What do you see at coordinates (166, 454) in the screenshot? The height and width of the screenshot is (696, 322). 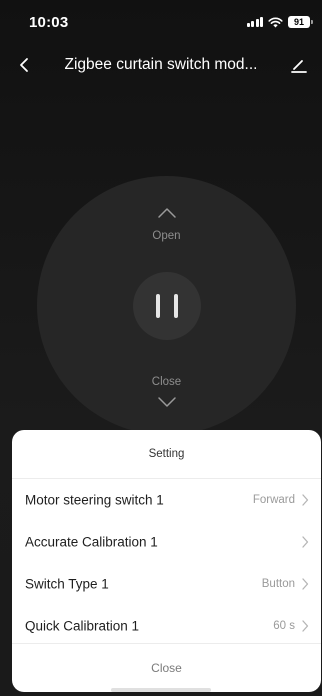 I see `sheet-title: Setting` at bounding box center [166, 454].